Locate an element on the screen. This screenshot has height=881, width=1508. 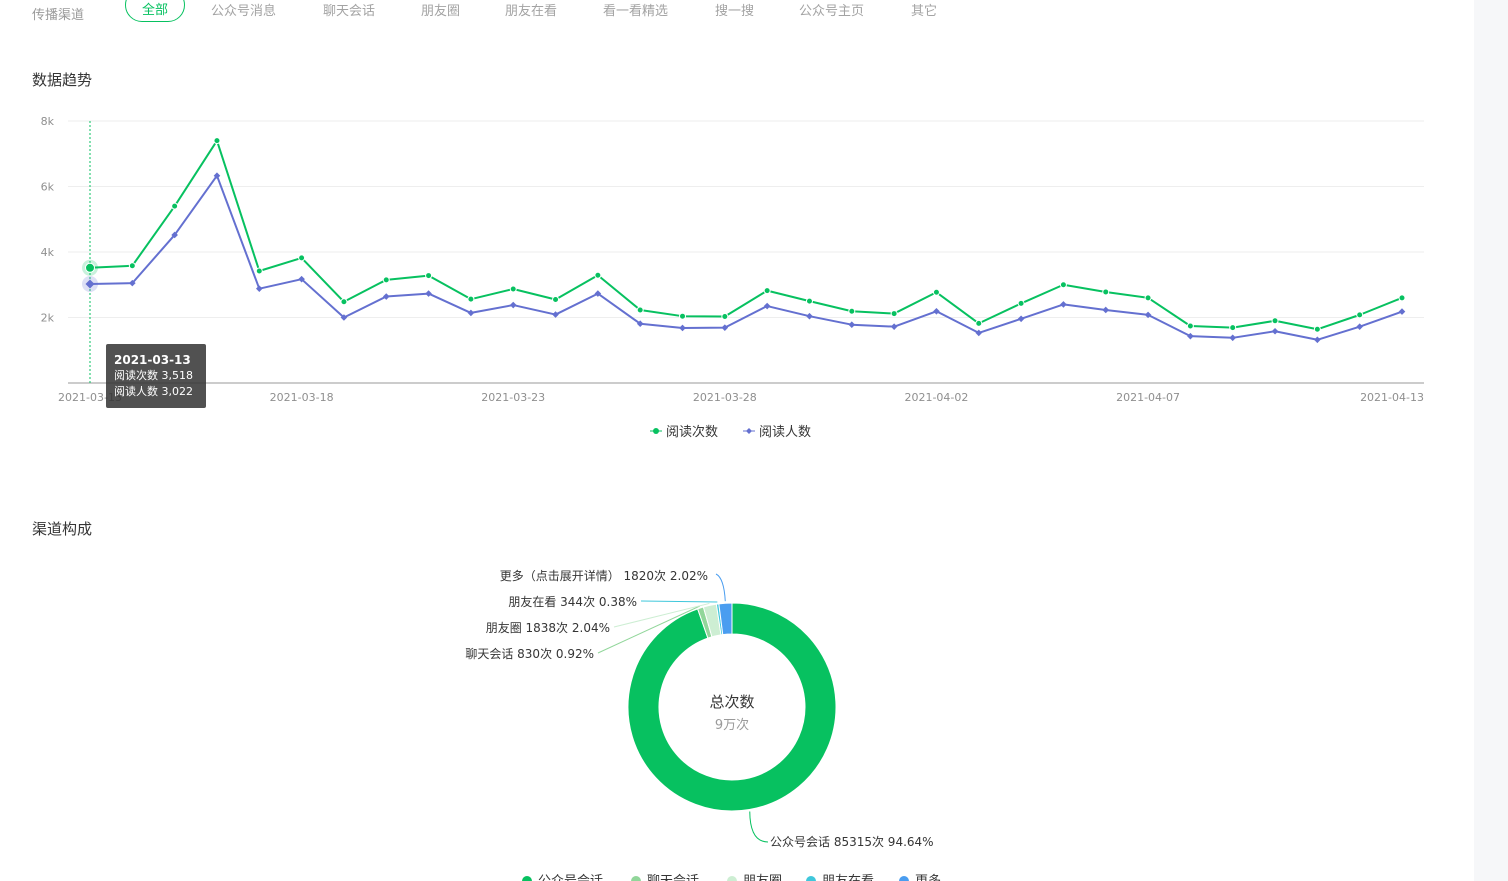
legend-label: 阅读次数 is located at coordinates (692, 432).